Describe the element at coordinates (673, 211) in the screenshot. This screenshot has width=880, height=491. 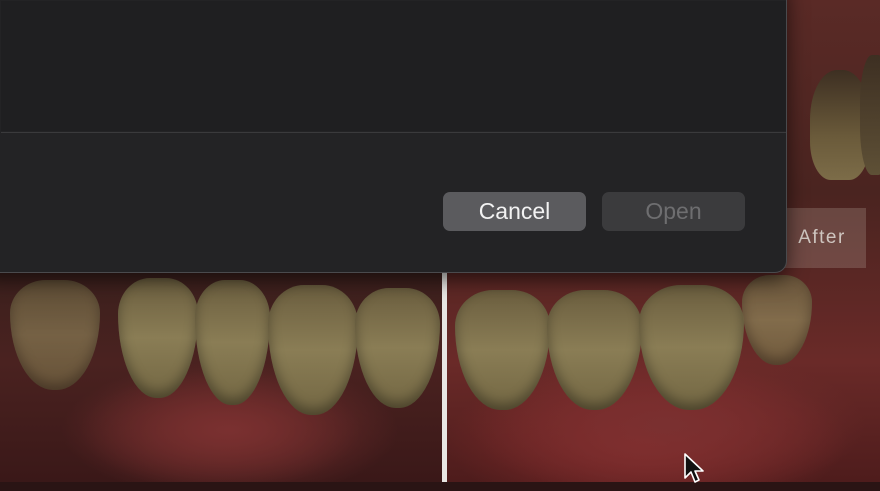
I see `open-button: Open` at that location.